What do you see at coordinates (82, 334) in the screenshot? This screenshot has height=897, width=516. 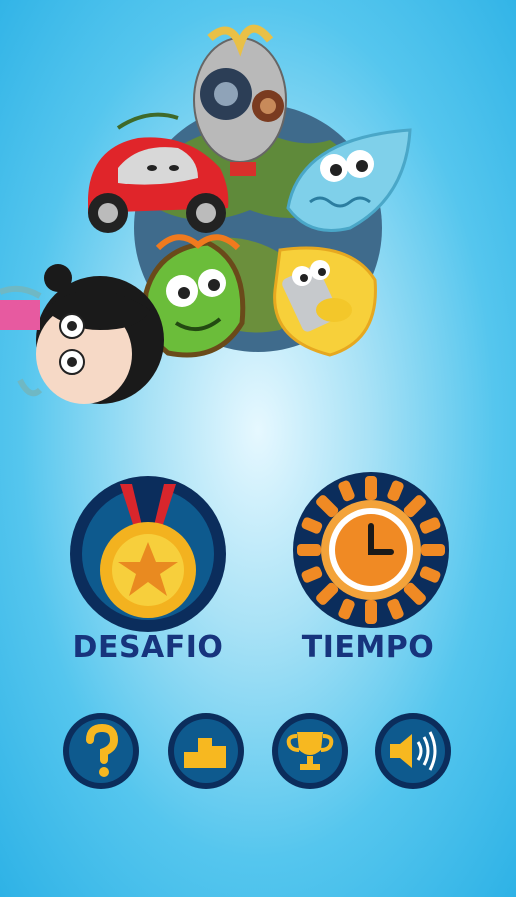 I see `girl-character` at bounding box center [82, 334].